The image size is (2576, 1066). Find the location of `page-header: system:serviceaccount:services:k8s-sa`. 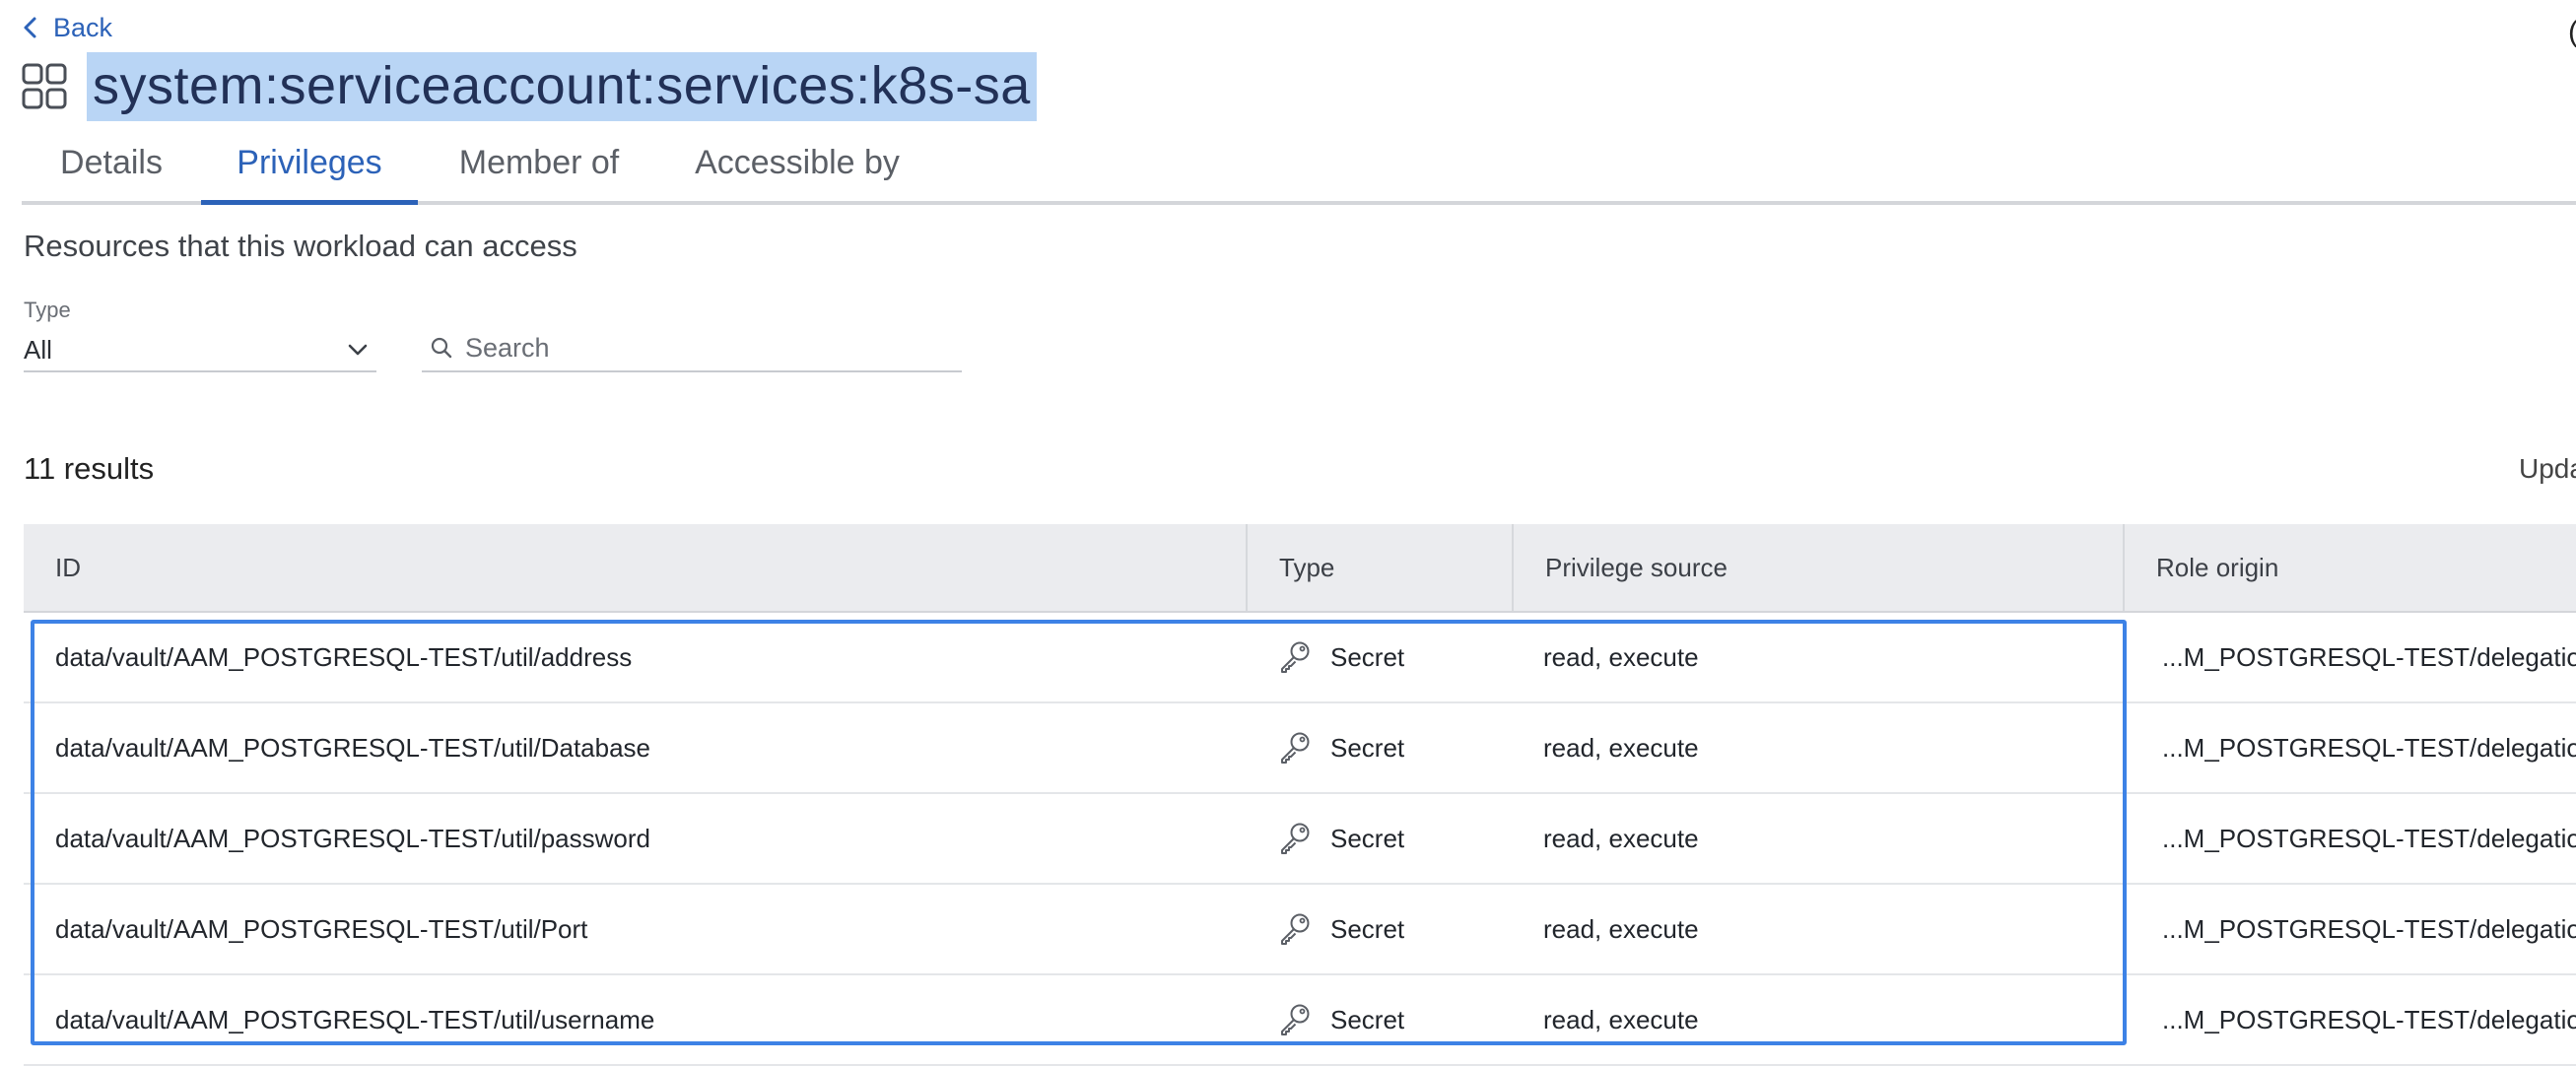

page-header: system:serviceaccount:services:k8s-sa is located at coordinates (529, 86).